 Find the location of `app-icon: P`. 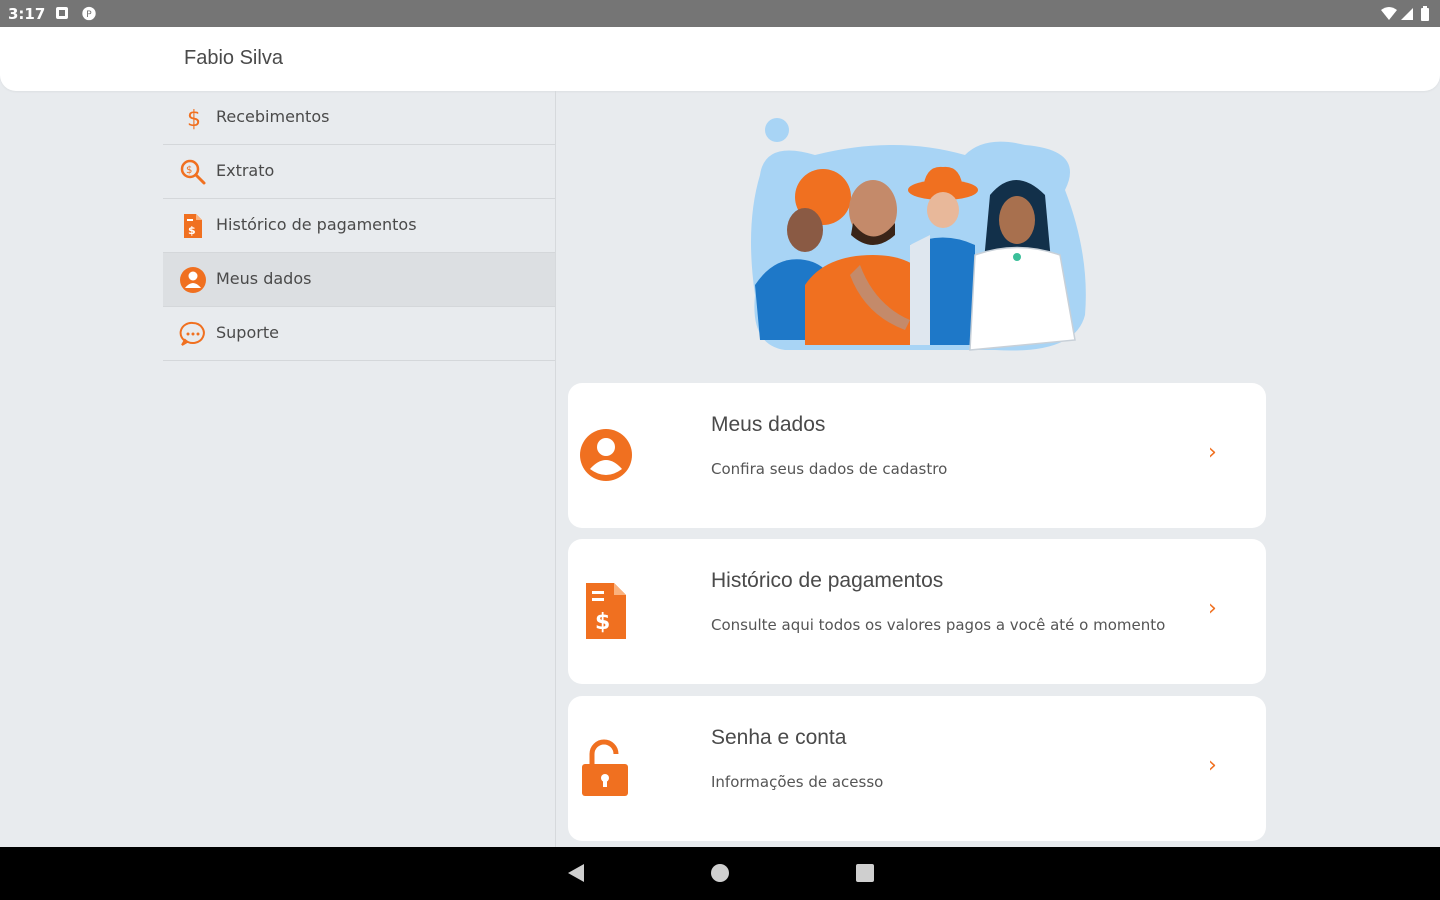

app-icon: P is located at coordinates (89, 13).